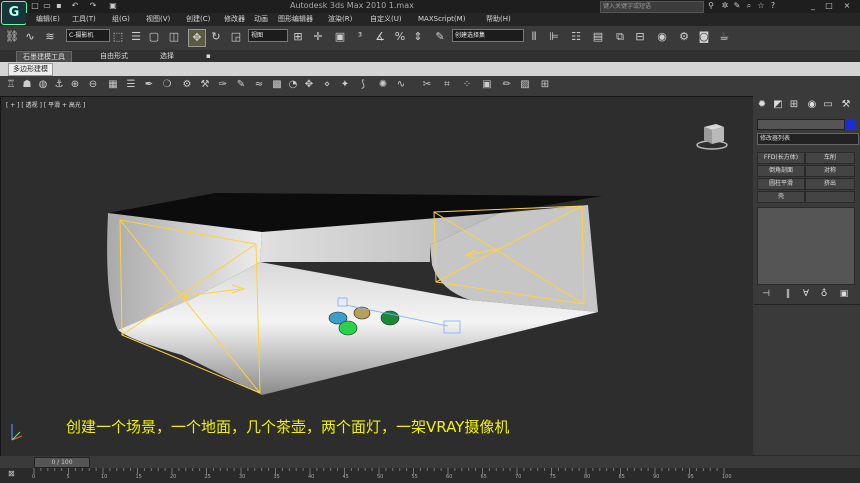  I want to click on curve-tool-icon: ∿, so click(401, 85).